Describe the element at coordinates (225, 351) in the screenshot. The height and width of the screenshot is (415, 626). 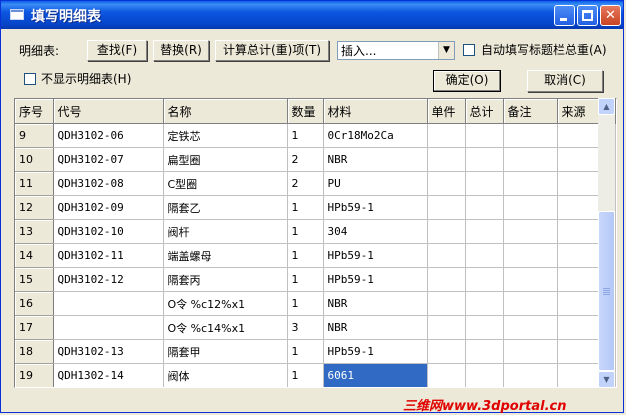
I see `cell-name: 隔套甲` at that location.